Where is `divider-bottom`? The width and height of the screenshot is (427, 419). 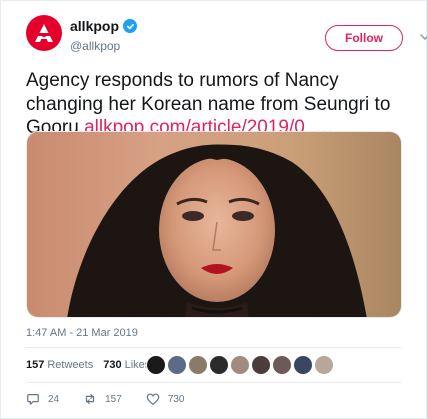 divider-bottom is located at coordinates (213, 382).